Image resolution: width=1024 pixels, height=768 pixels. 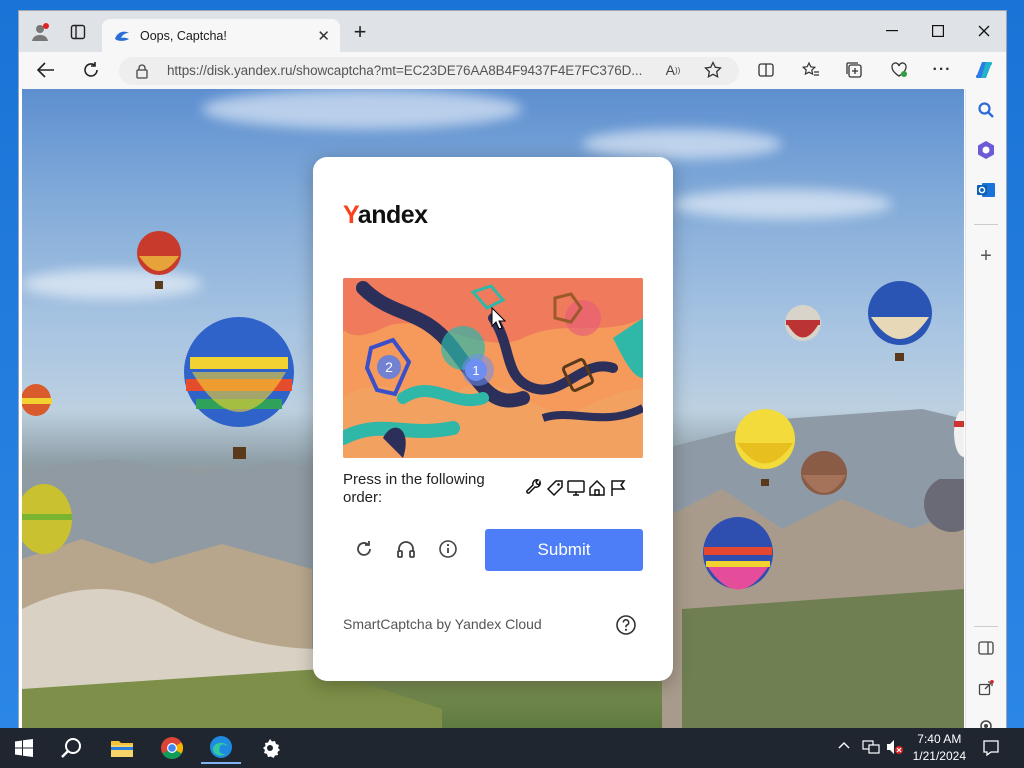 What do you see at coordinates (323, 36) in the screenshot?
I see `tab-close-icon: ✕` at bounding box center [323, 36].